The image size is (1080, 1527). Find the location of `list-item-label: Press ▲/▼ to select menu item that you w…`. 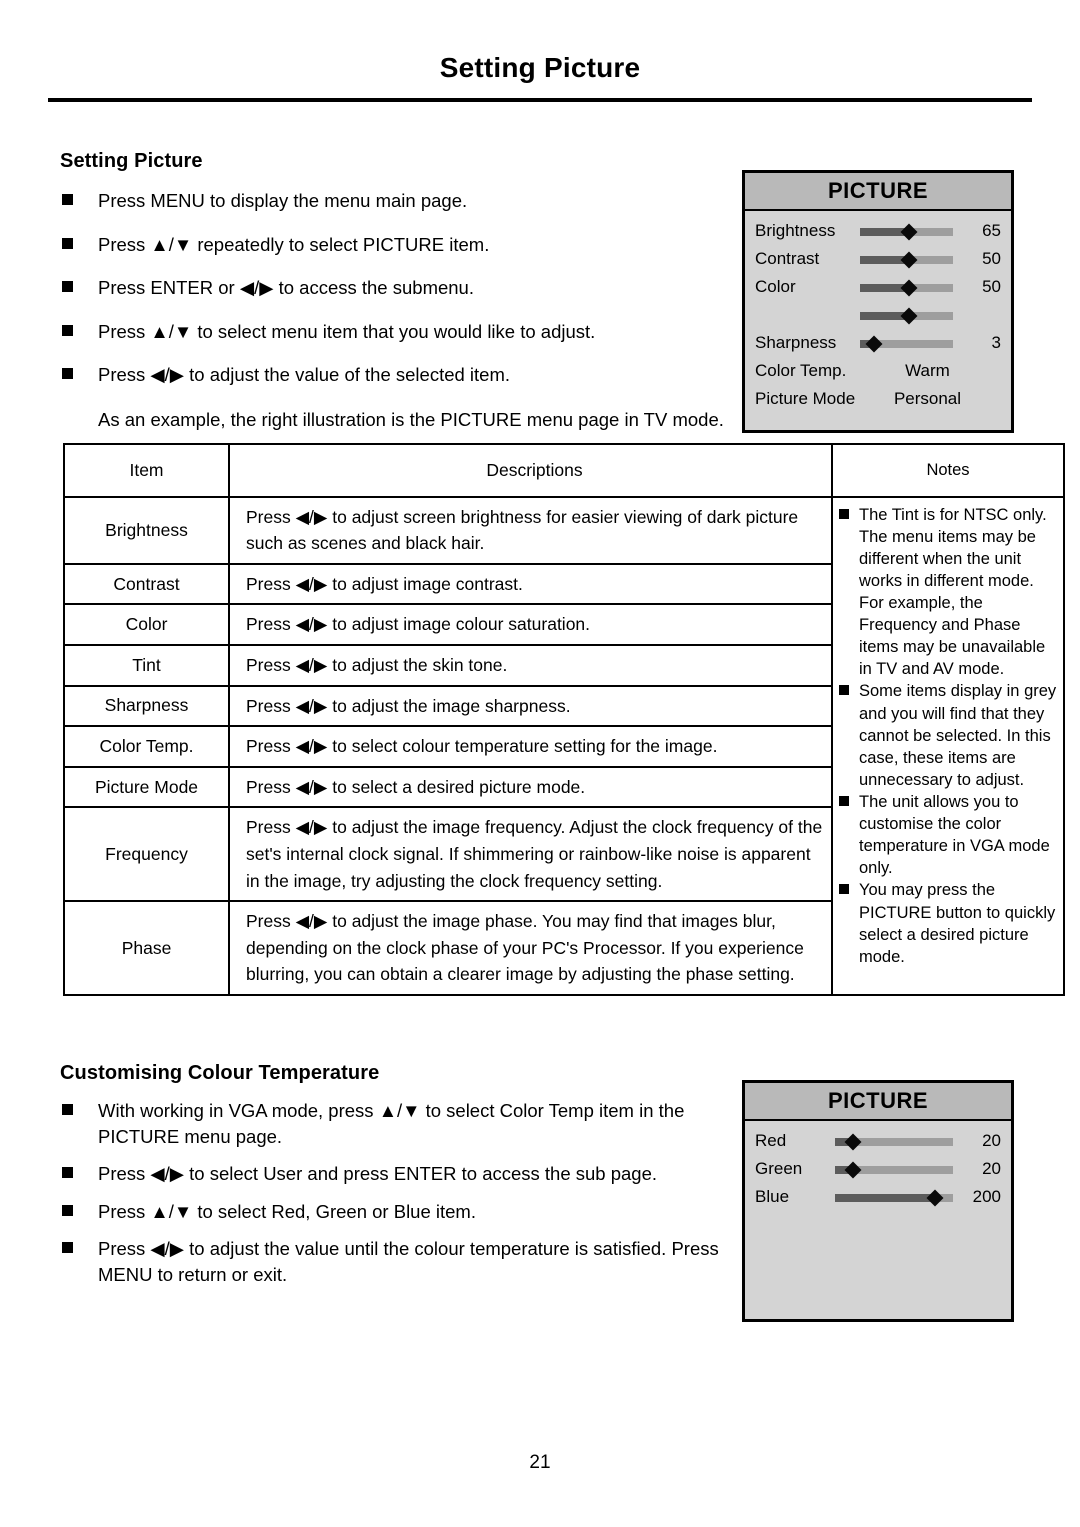

list-item-label: Press ▲/▼ to select menu item that you w… is located at coordinates (347, 331).